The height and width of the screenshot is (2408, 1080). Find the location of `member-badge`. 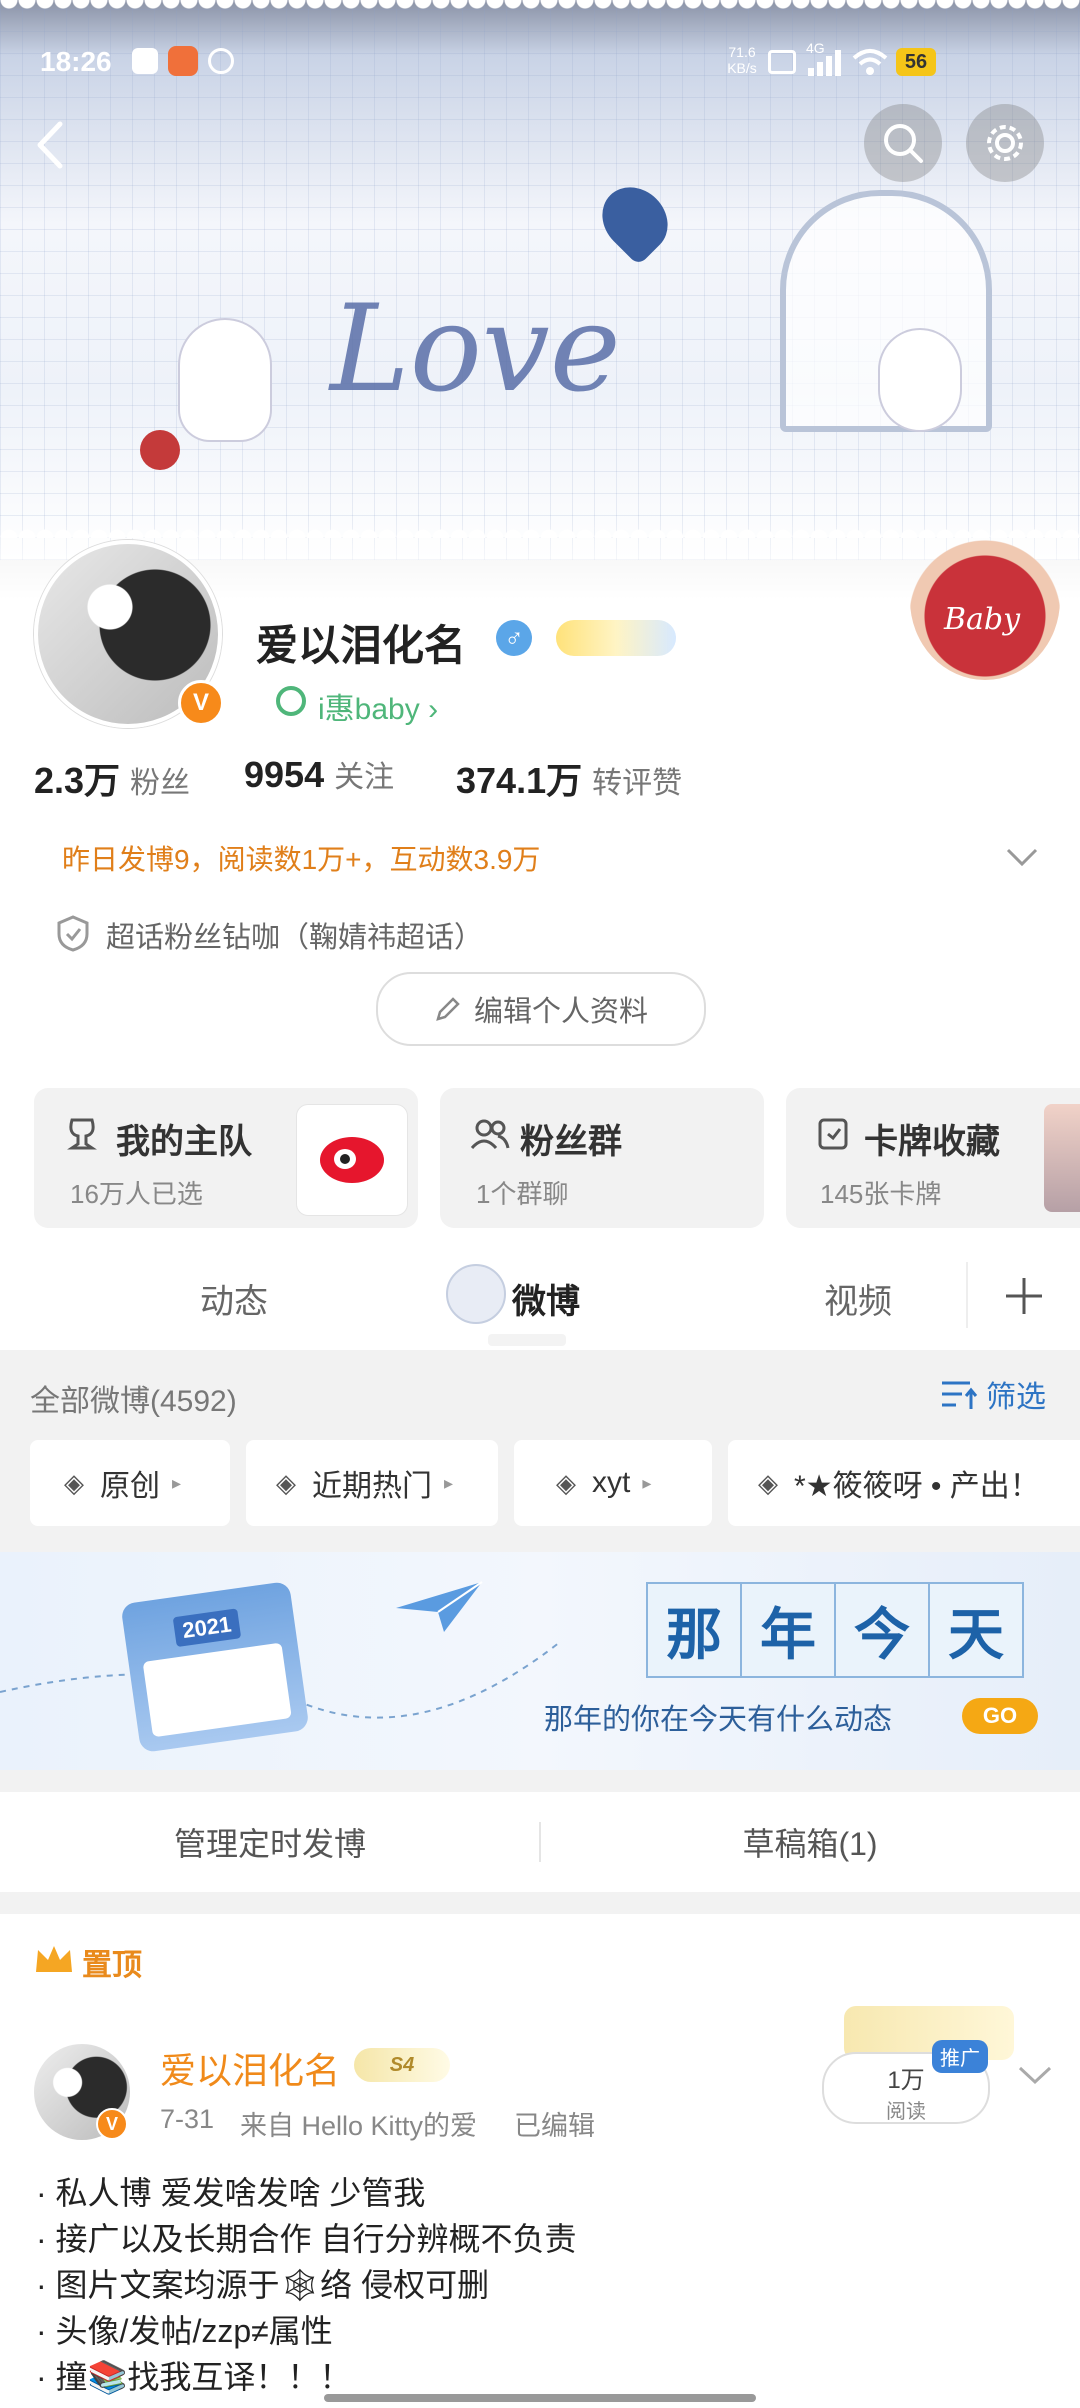

member-badge is located at coordinates (616, 638).